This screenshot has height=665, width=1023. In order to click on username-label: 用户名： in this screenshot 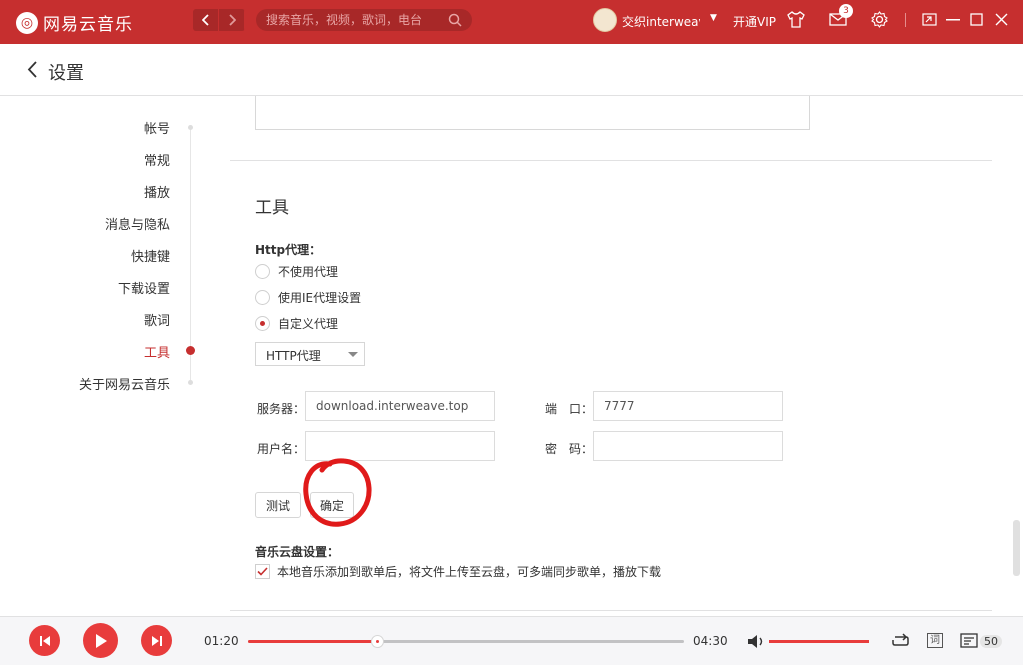, I will do `click(281, 449)`.